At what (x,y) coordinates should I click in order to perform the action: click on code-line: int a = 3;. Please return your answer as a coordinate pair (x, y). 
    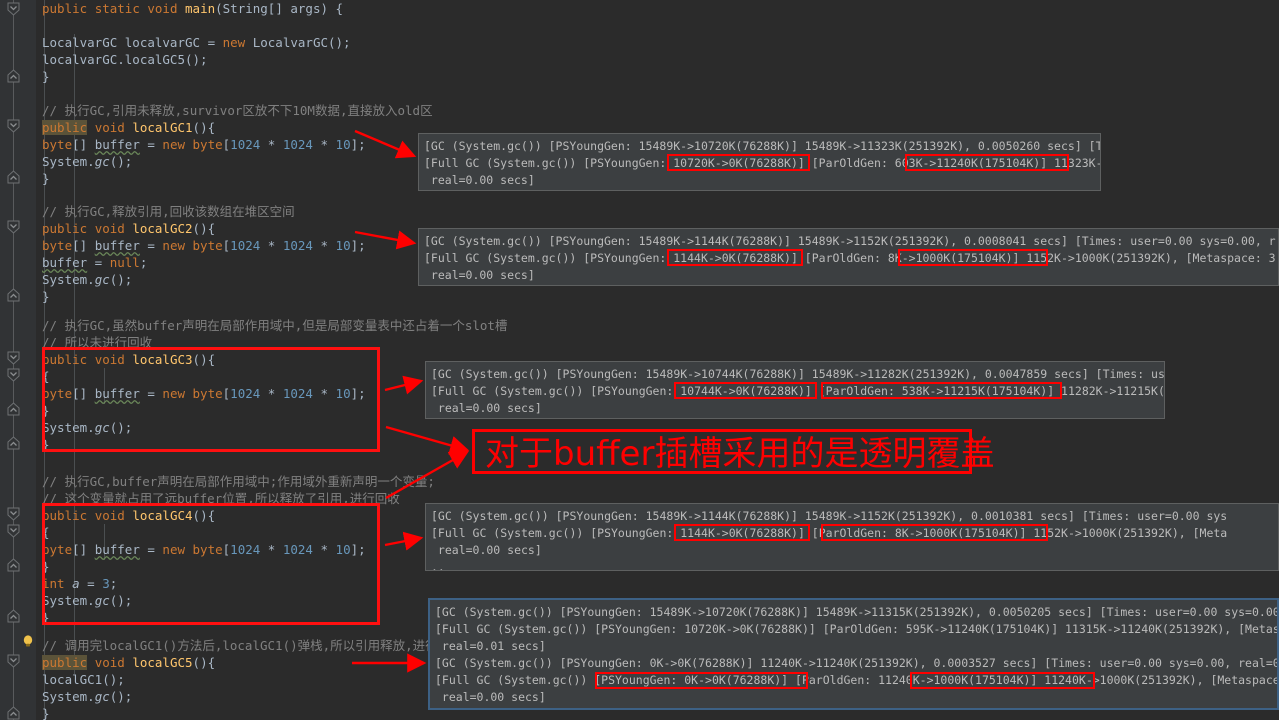
    Looking at the image, I should click on (79, 583).